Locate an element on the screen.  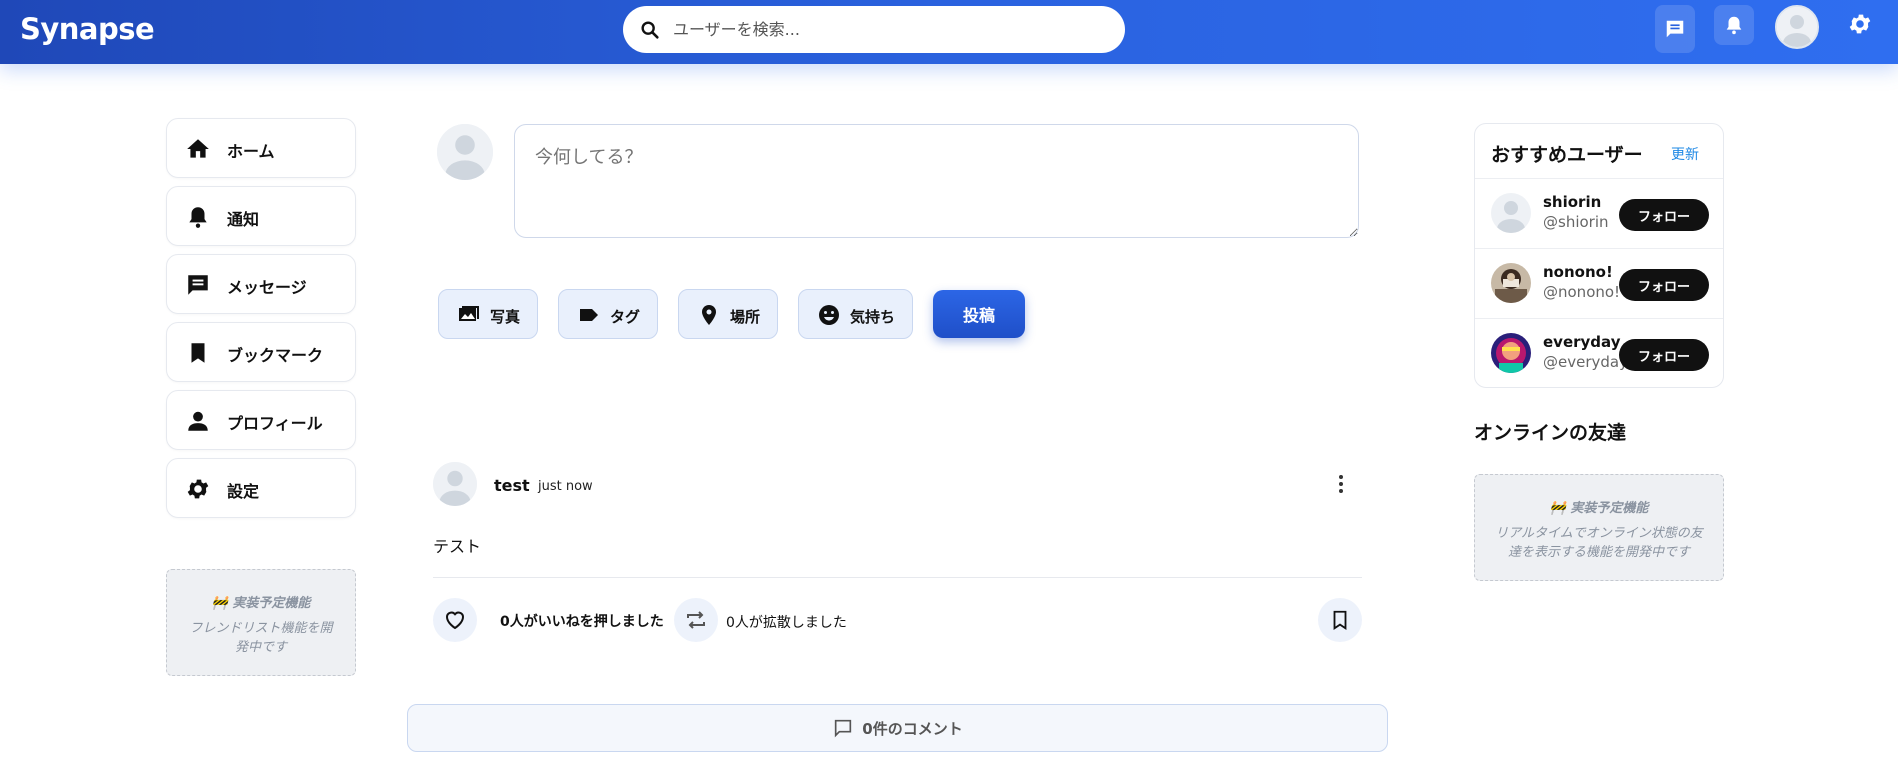
refresh-link: 更新 is located at coordinates (1685, 154).